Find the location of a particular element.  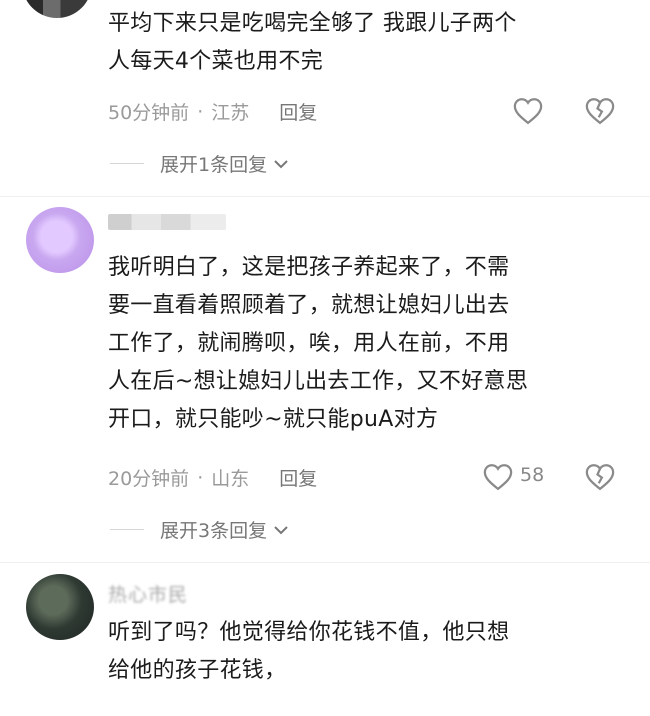

expand-replies-button: 展开3条回复 is located at coordinates (199, 529).